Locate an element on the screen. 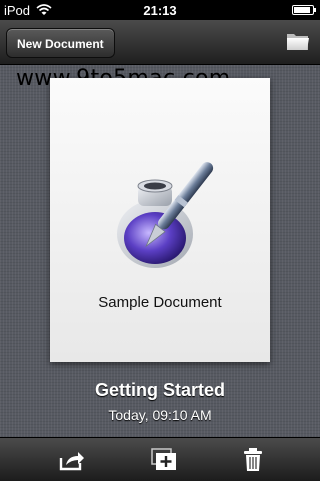 This screenshot has height=481, width=320. battery-icon is located at coordinates (304, 10).